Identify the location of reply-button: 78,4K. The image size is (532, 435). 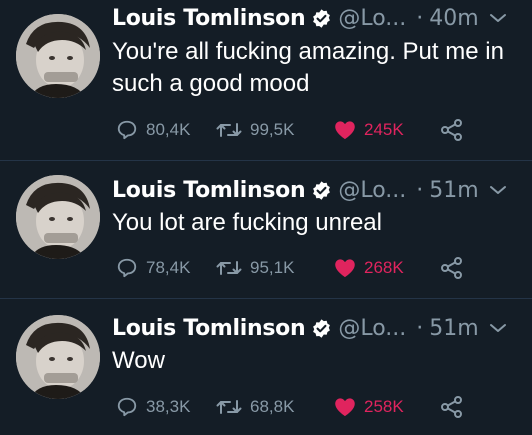
(166, 268).